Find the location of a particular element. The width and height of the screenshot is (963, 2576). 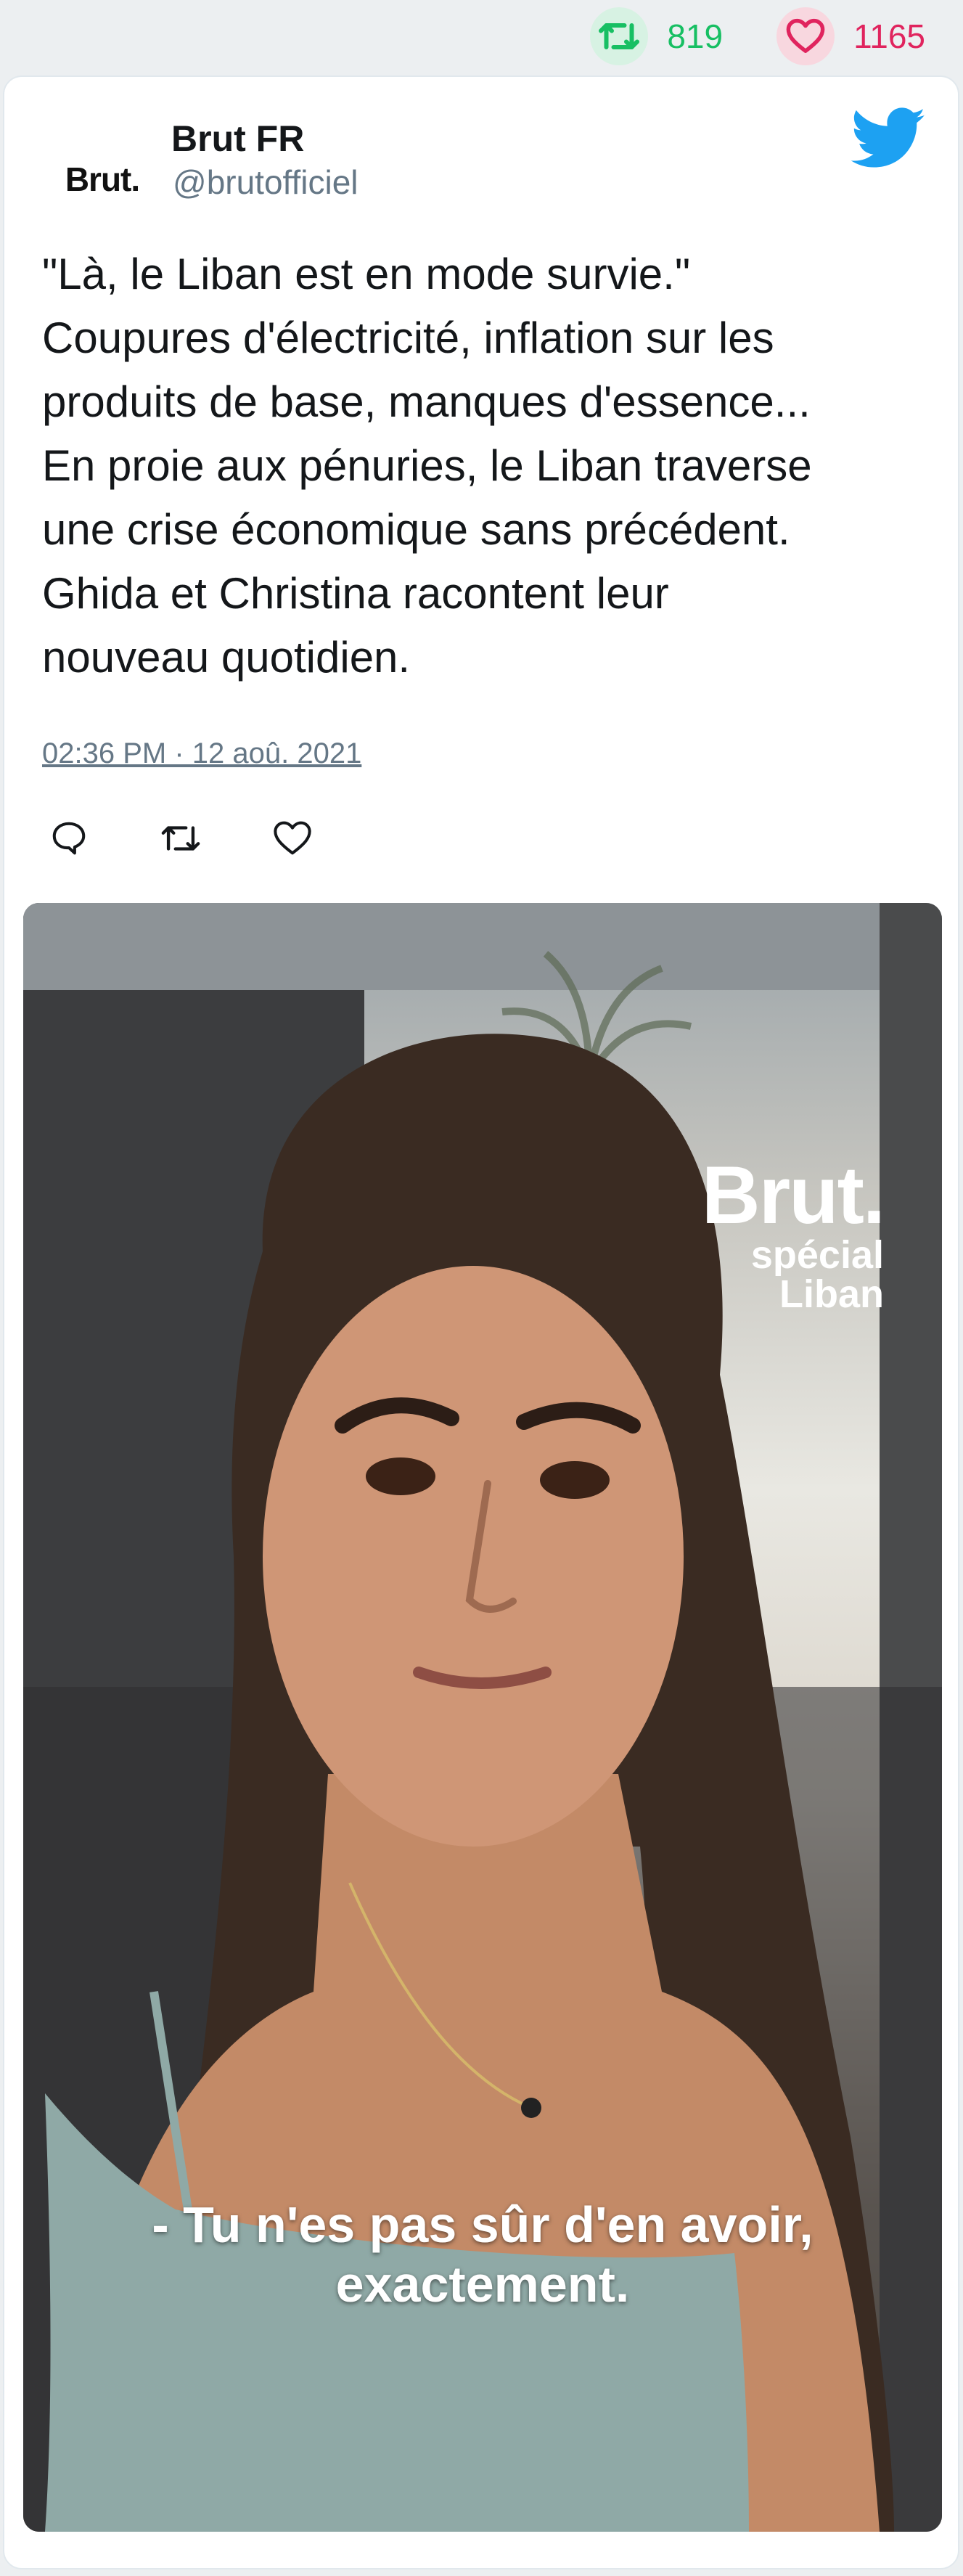

retweet-count-value: 819 is located at coordinates (695, 36).